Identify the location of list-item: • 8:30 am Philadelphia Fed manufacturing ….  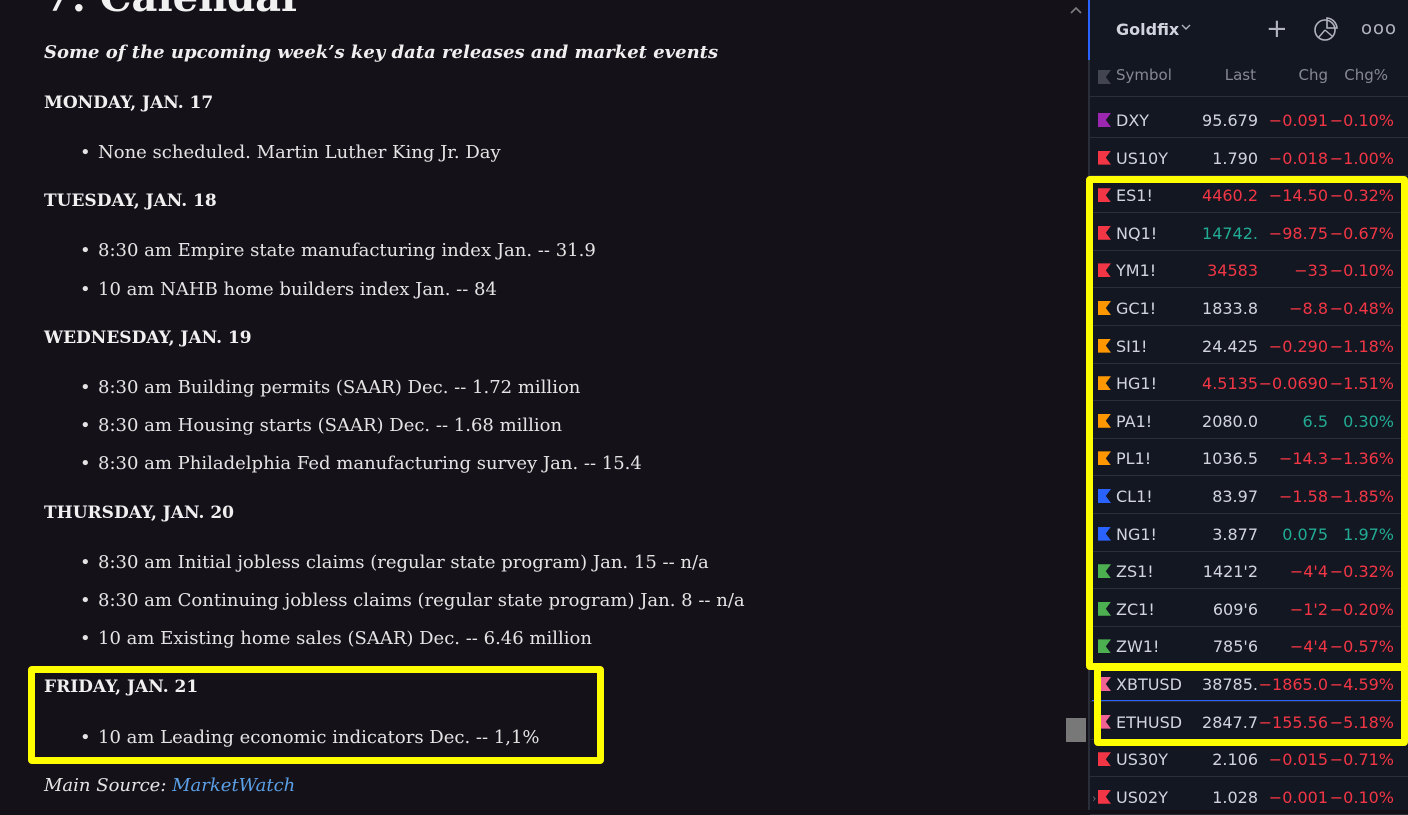
(361, 463).